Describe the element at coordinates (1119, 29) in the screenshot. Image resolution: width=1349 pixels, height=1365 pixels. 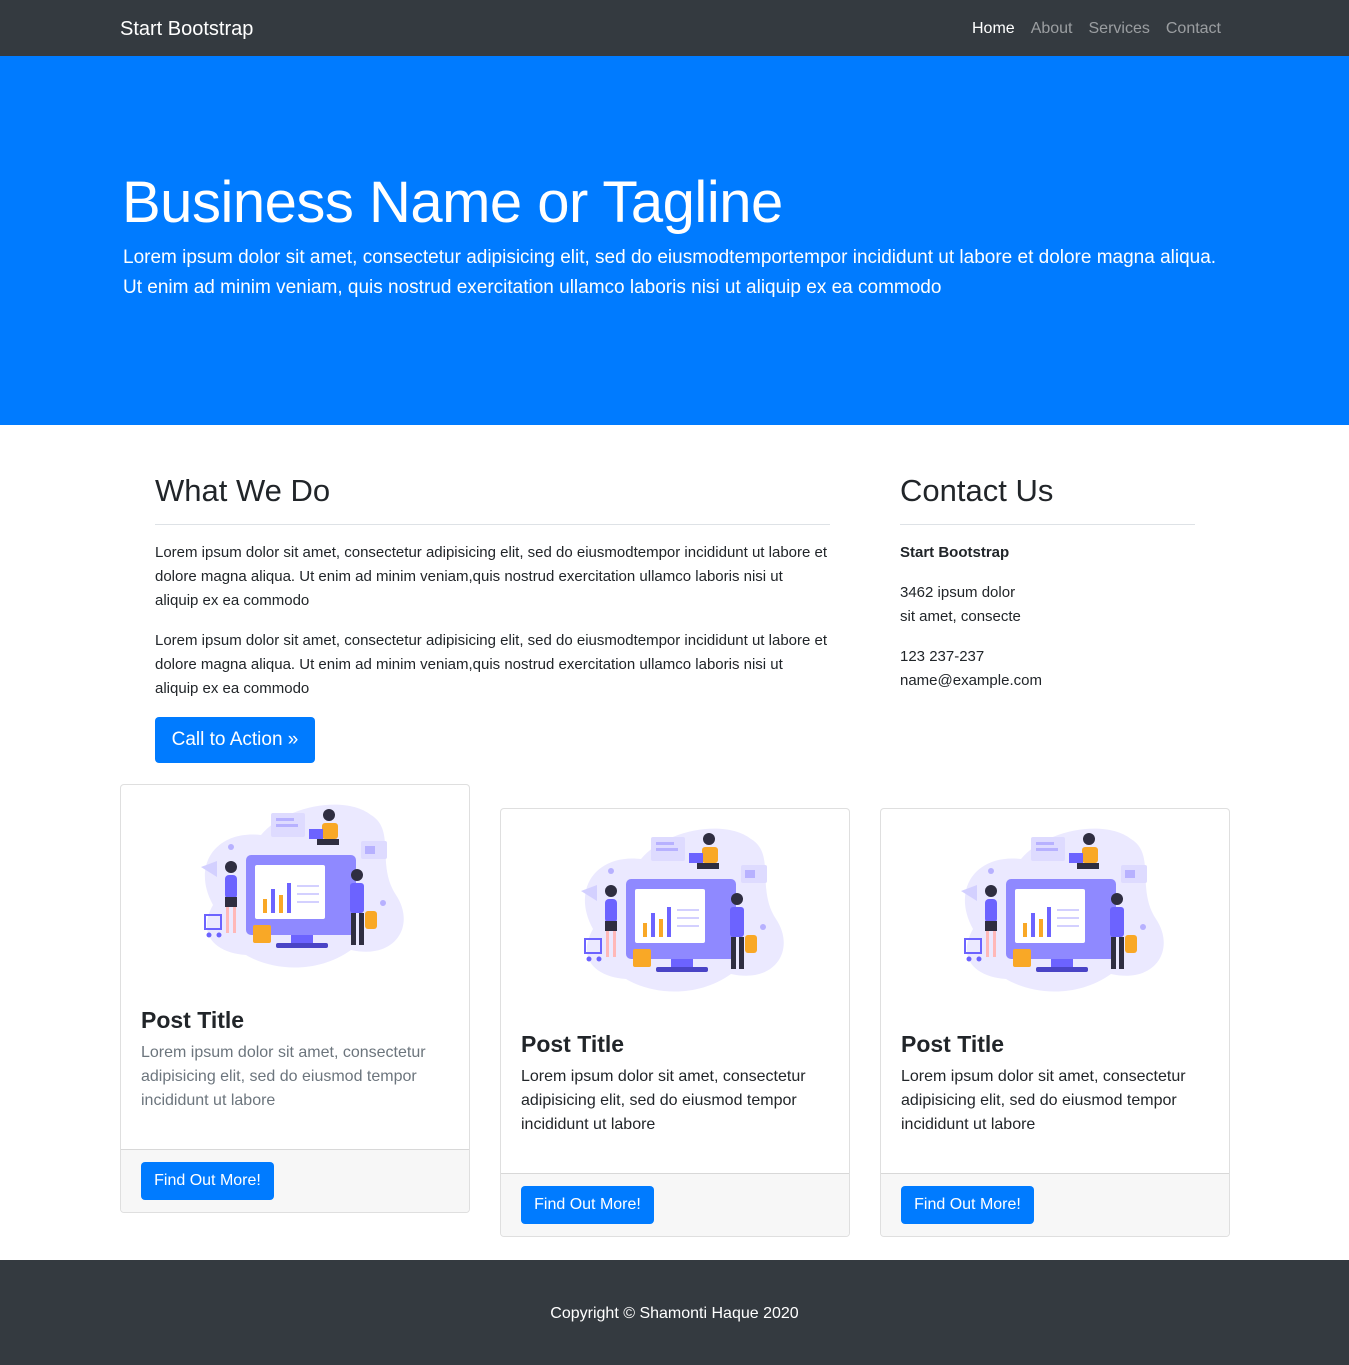
I see `nav-link-services: Services` at that location.